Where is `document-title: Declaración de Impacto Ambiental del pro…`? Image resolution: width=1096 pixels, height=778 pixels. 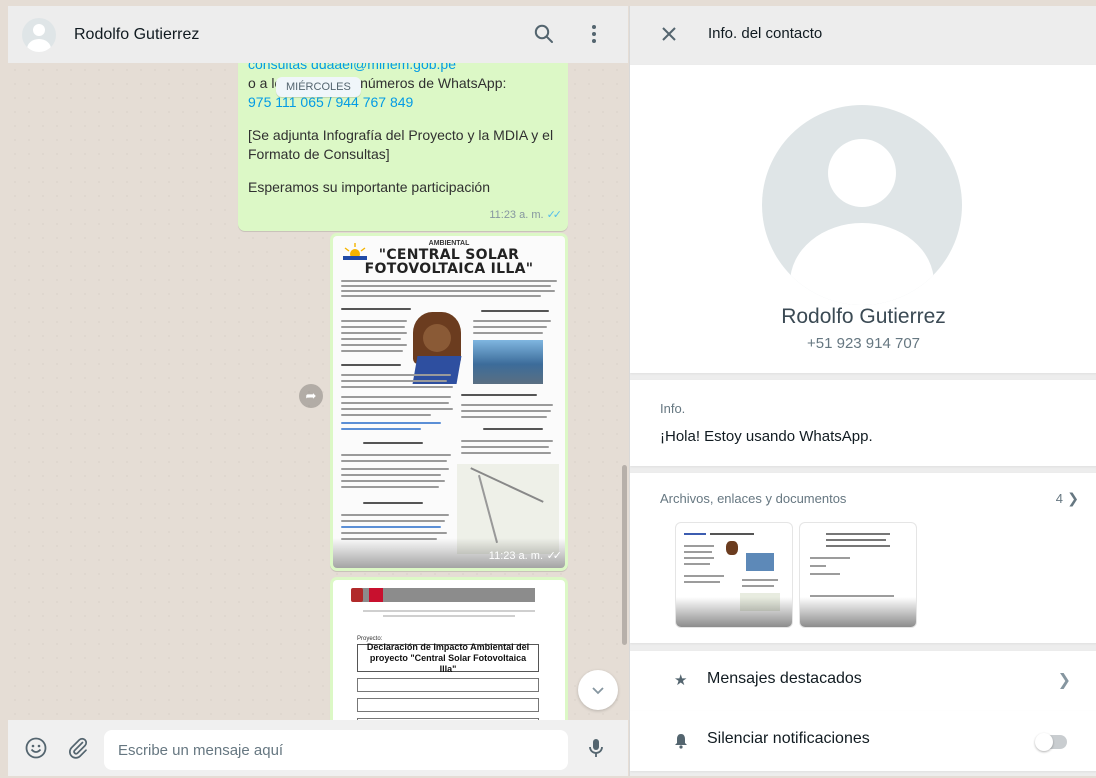 document-title: Declaración de Impacto Ambiental del pro… is located at coordinates (448, 658).